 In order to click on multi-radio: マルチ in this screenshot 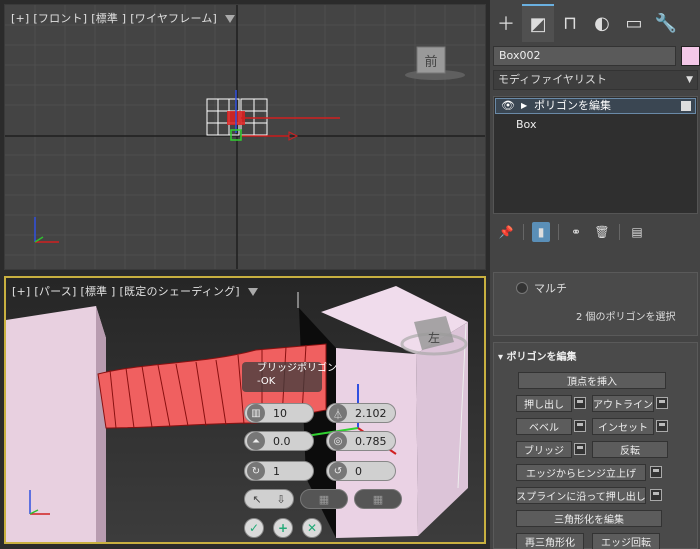, I will do `click(541, 288)`.